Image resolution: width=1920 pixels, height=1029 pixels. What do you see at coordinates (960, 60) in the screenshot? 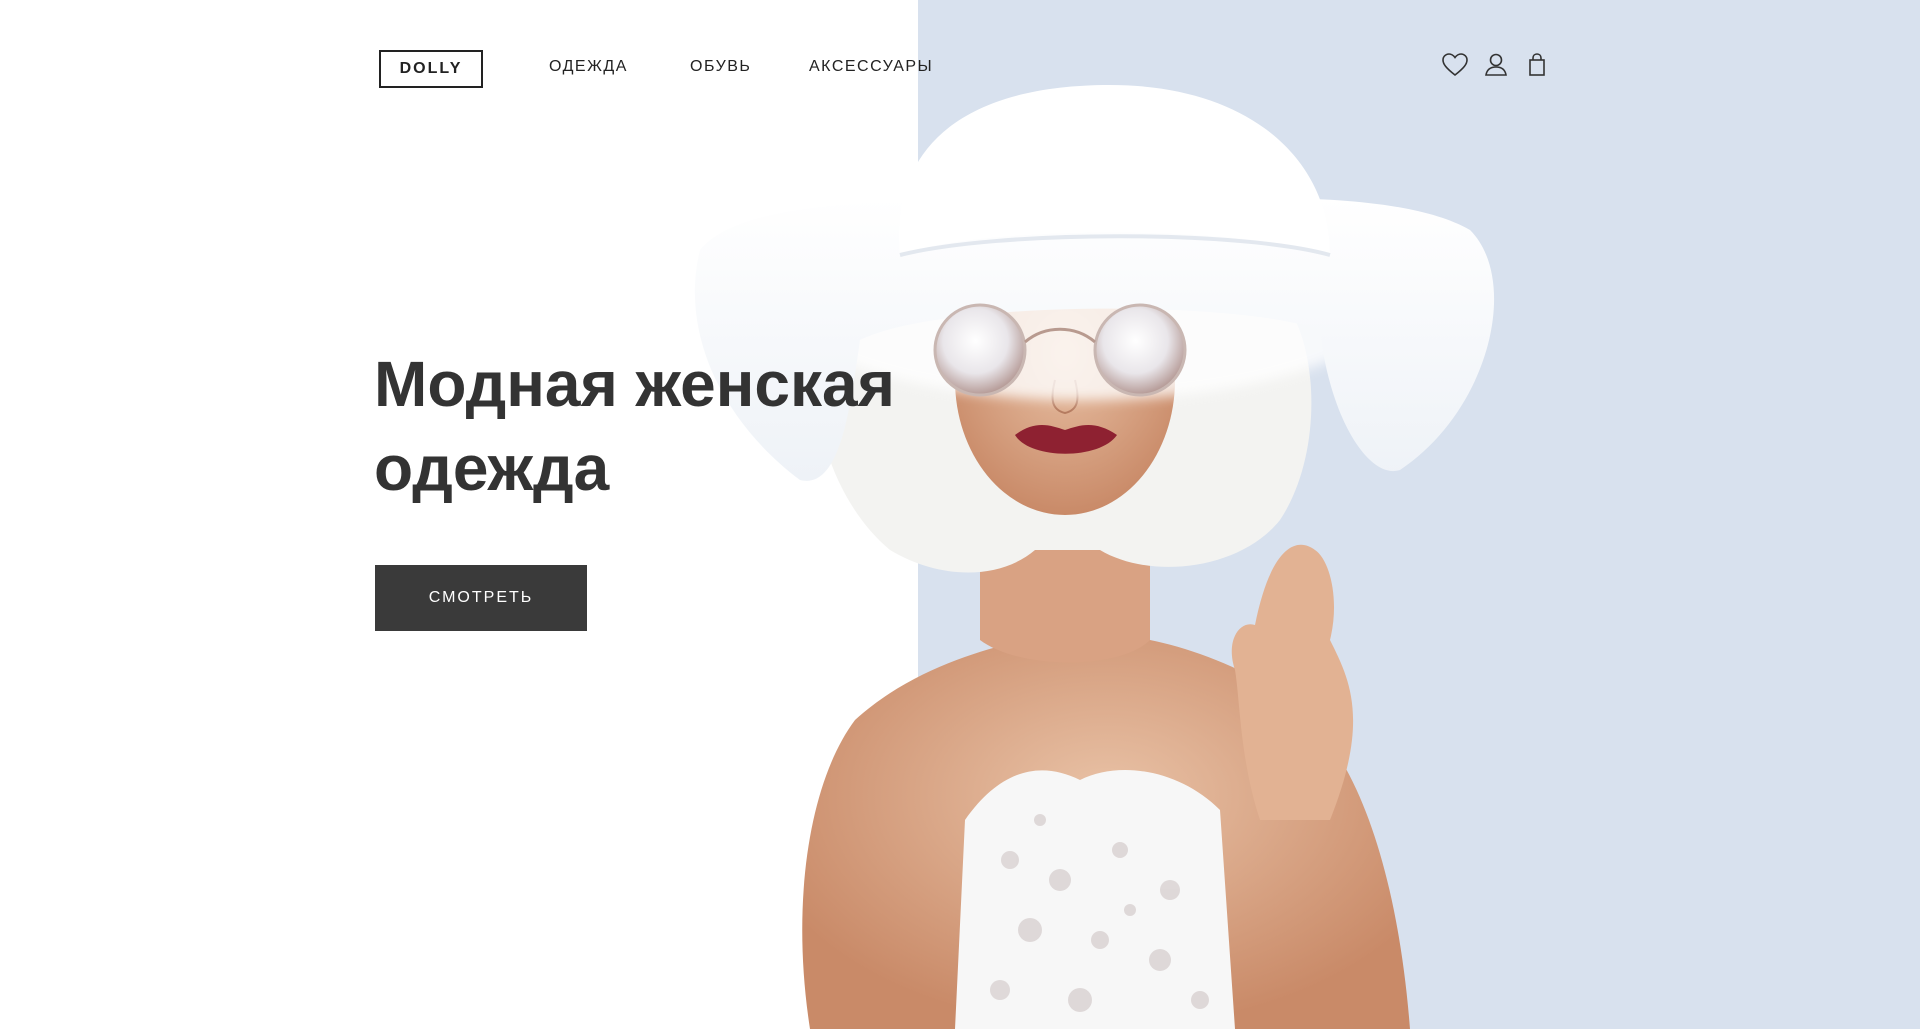
I see `site-header: DOLLY ОДЕЖДА ОБУВЬ АКСЕССУАРЫ` at bounding box center [960, 60].